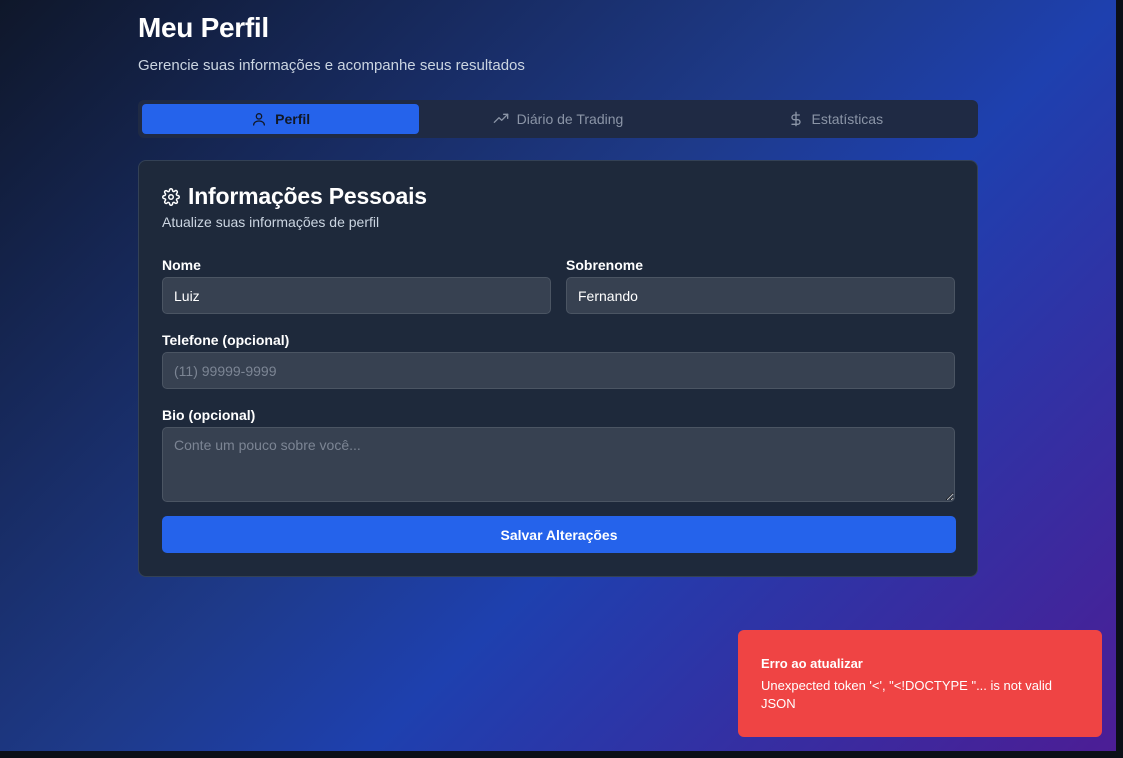 This screenshot has width=1123, height=758. I want to click on card-title: Informações Pessoais, so click(307, 196).